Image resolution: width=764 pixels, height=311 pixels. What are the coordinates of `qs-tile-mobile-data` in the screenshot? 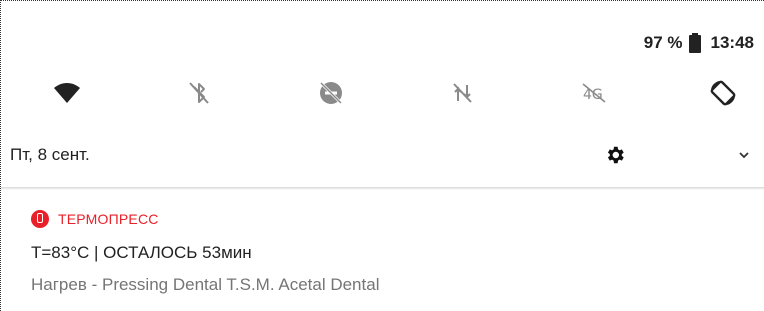 It's located at (463, 93).